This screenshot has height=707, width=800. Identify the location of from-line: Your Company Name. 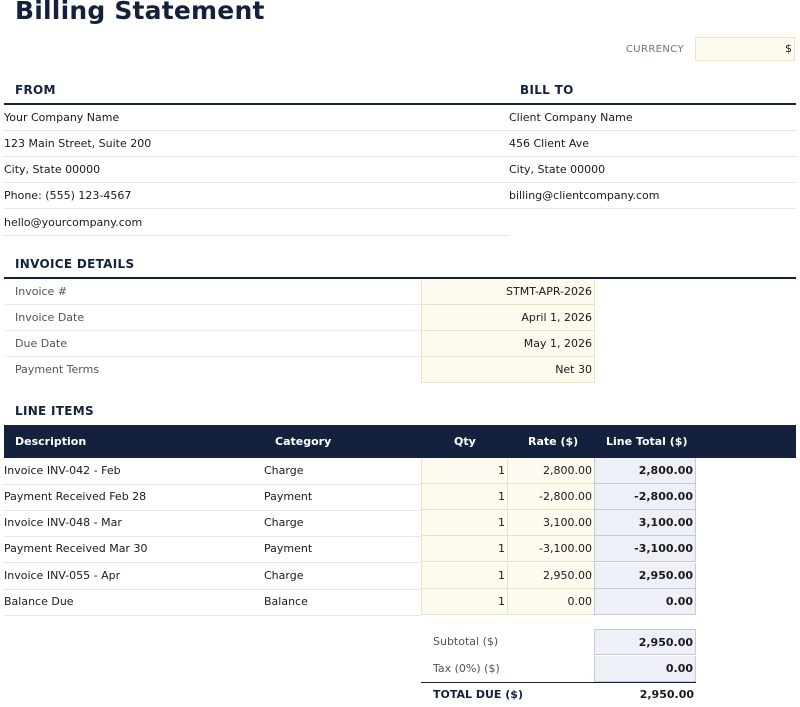
(256, 118).